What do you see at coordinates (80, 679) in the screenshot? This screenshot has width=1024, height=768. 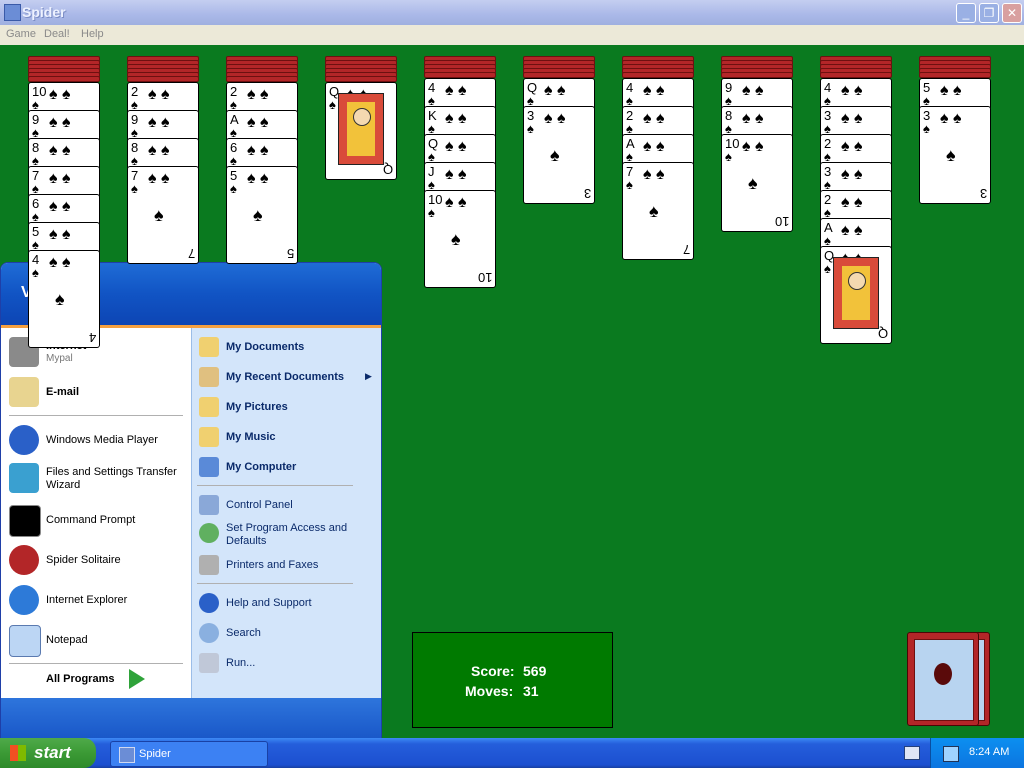 I see `all-programs-button: All Programs` at bounding box center [80, 679].